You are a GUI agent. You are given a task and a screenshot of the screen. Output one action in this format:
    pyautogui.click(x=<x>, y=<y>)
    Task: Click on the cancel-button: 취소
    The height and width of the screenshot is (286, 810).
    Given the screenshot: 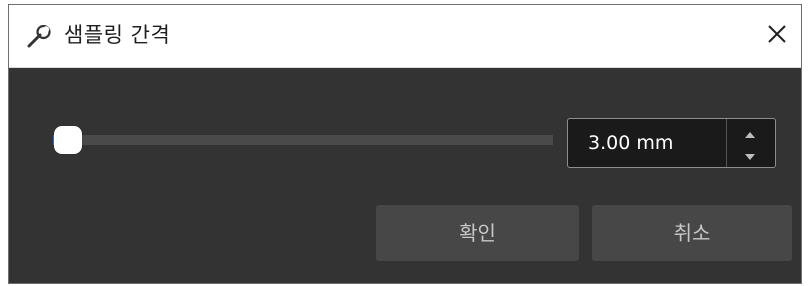 What is the action you would take?
    pyautogui.click(x=692, y=233)
    